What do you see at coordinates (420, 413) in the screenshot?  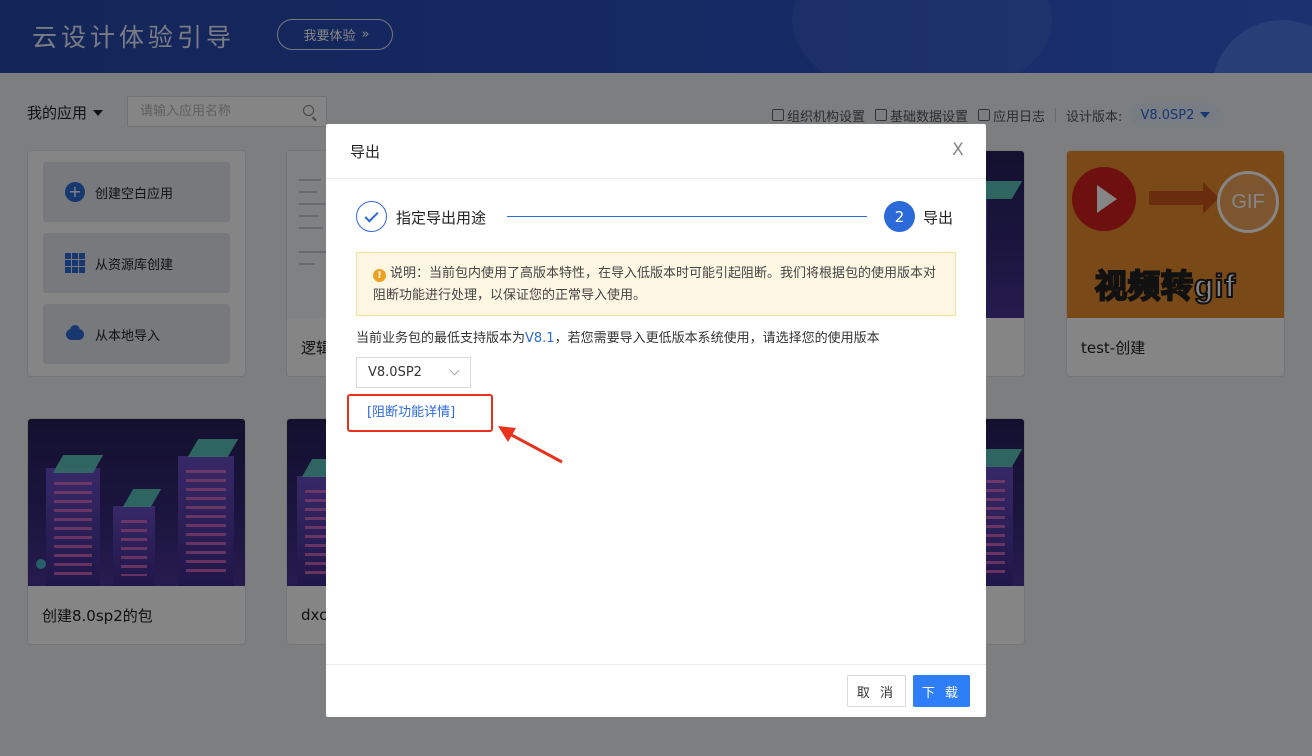 I see `annotation-highlight-box` at bounding box center [420, 413].